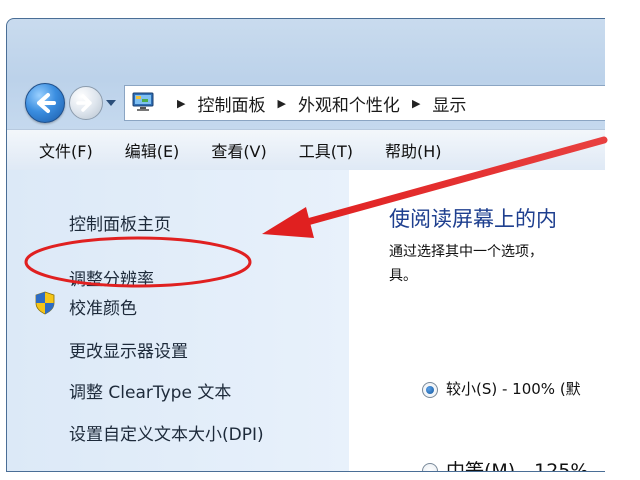 This screenshot has height=480, width=640. I want to click on title-bar, so click(306, 49).